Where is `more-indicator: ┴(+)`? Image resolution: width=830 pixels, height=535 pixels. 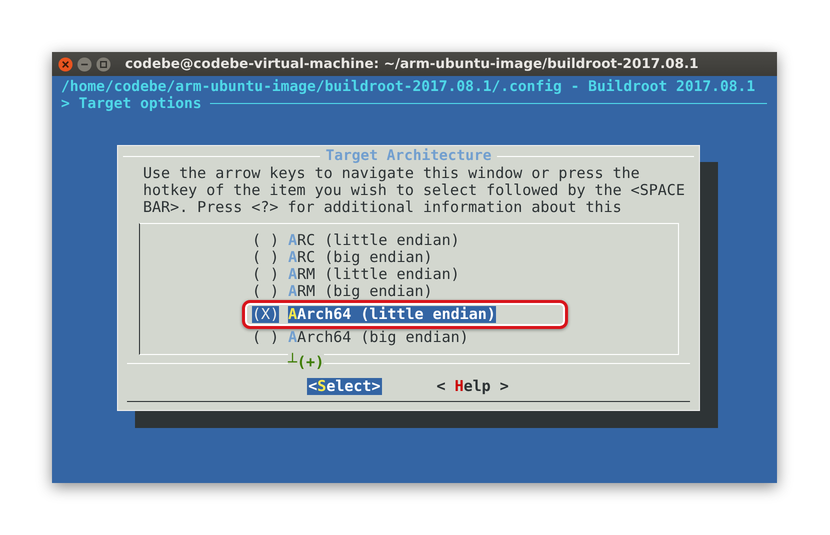
more-indicator: ┴(+) is located at coordinates (306, 362).